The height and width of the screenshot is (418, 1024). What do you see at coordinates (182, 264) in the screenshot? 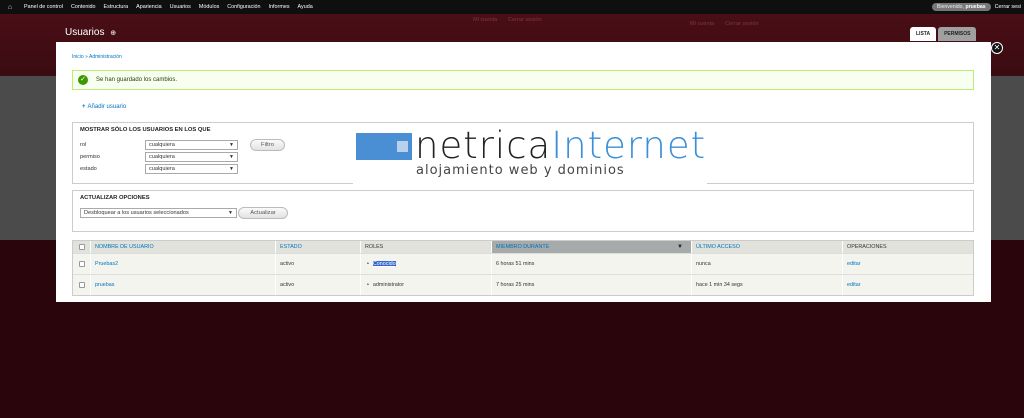
I see `username-cell: Pruebas2` at bounding box center [182, 264].